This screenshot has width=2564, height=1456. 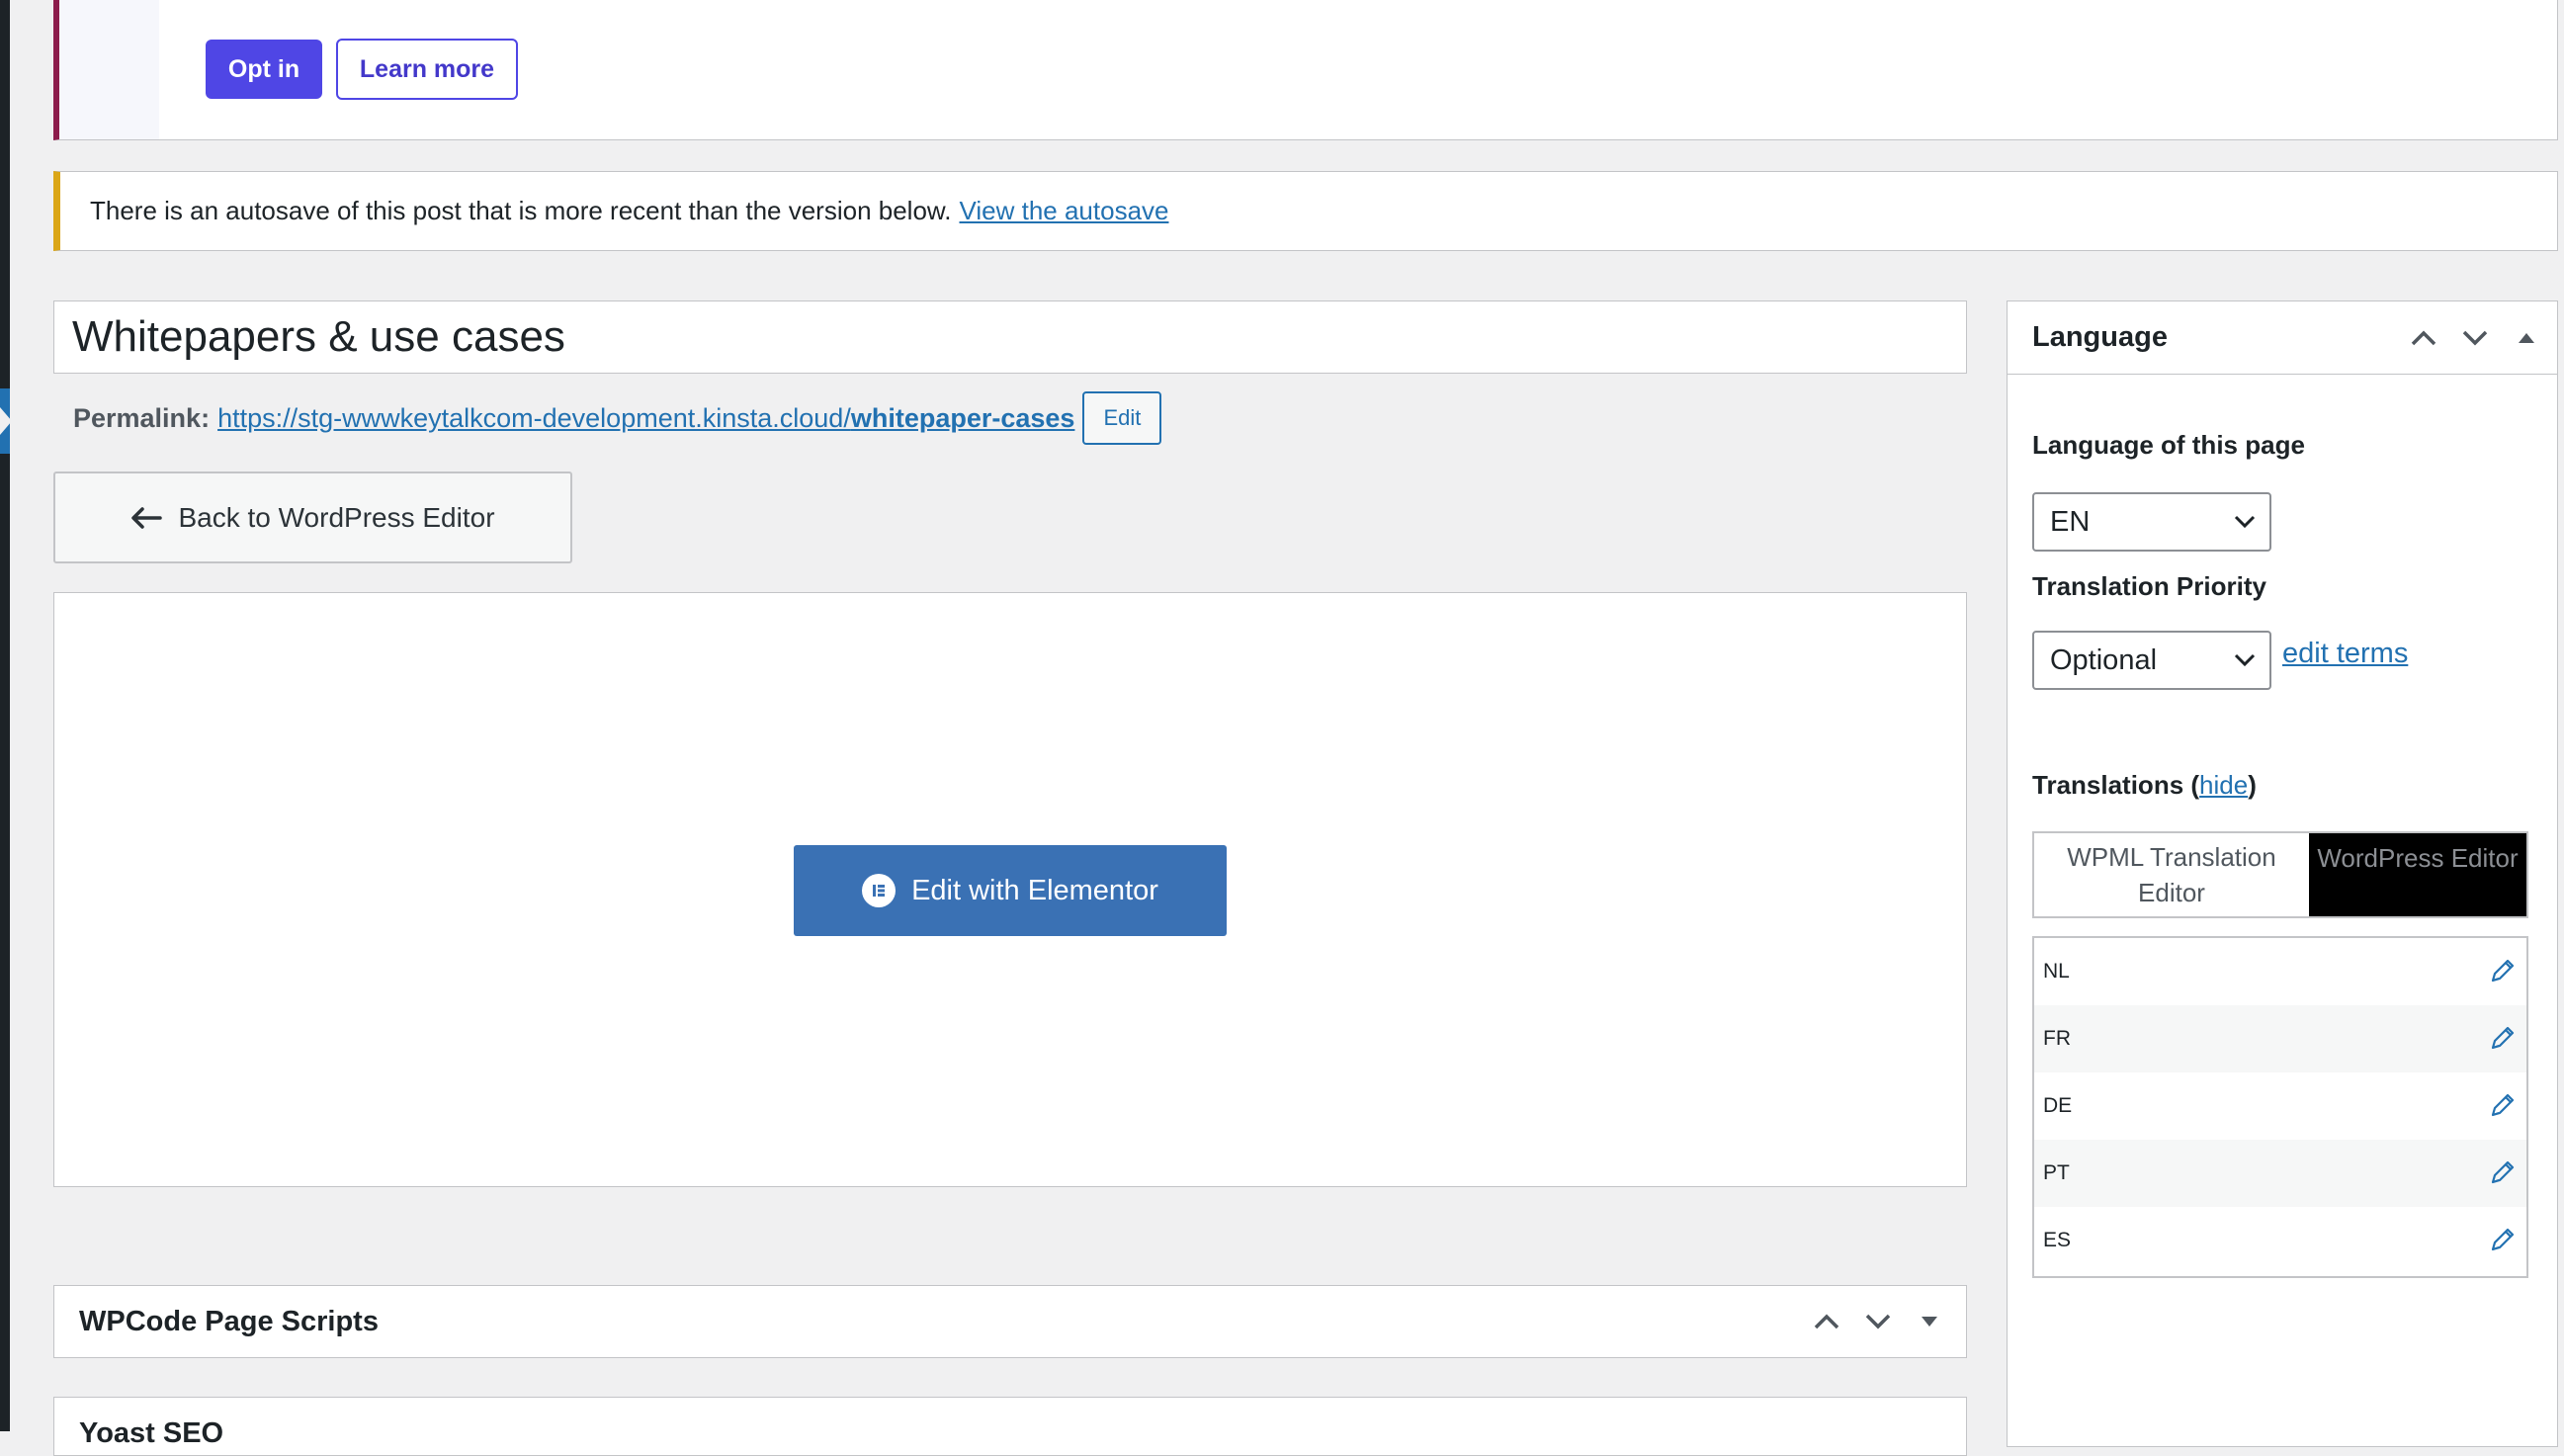 I want to click on wpcode-metabox-title: WPCode Page Scripts, so click(x=229, y=1321).